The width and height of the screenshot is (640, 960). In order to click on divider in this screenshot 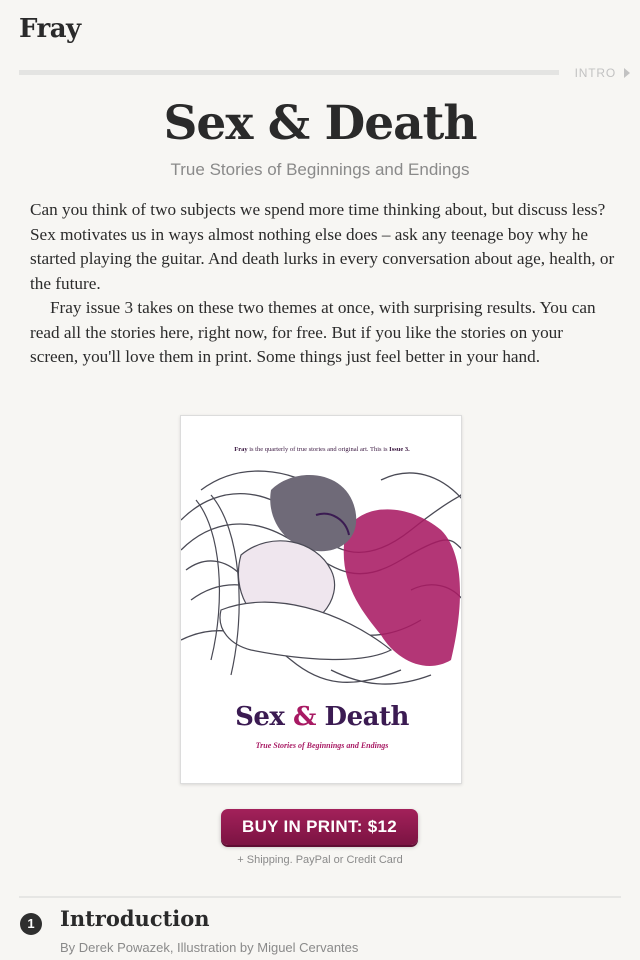, I will do `click(320, 897)`.